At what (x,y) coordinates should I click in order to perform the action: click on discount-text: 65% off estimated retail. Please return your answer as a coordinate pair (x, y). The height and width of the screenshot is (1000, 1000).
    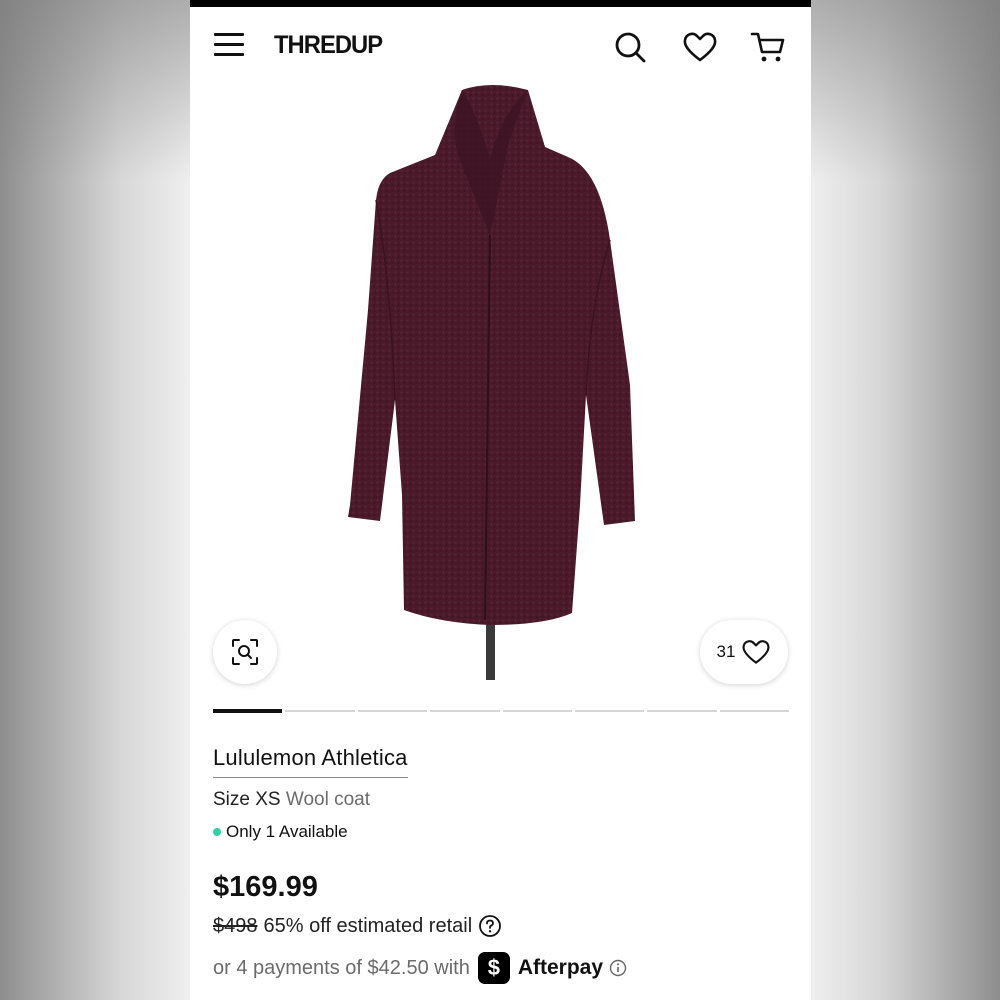
    Looking at the image, I should click on (368, 925).